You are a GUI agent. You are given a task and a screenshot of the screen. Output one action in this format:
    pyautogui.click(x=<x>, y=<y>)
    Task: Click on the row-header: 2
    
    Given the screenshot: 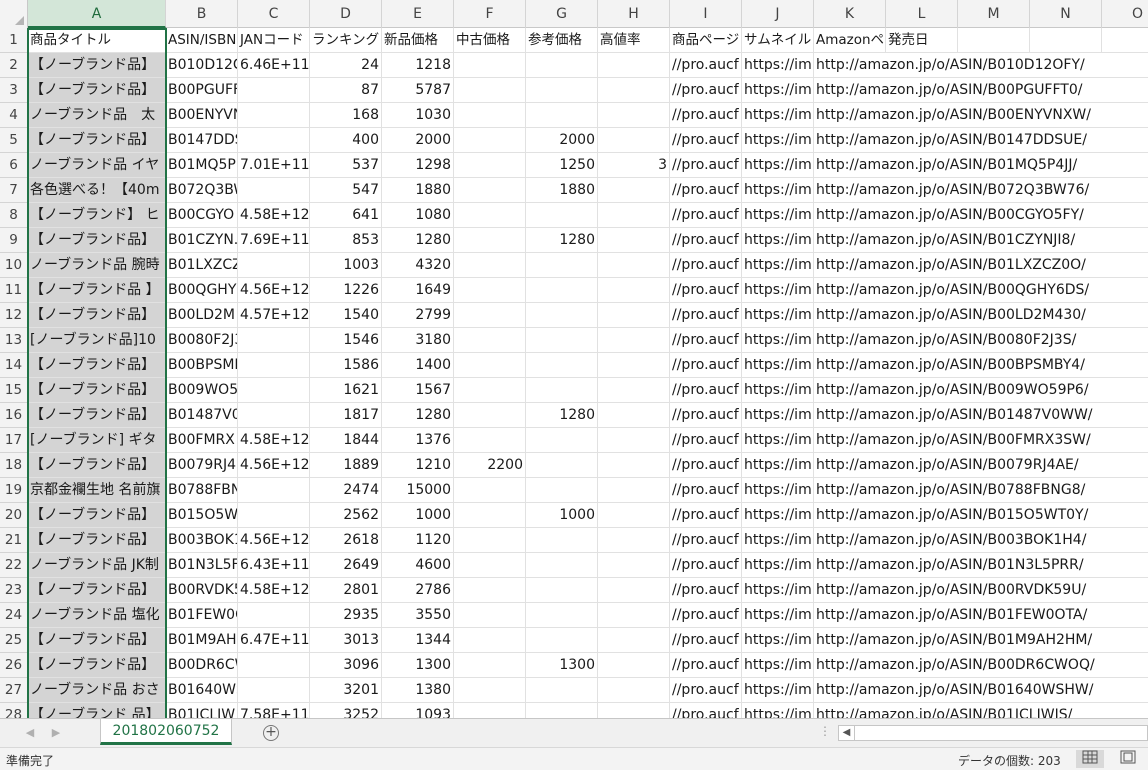 What is the action you would take?
    pyautogui.click(x=14, y=65)
    